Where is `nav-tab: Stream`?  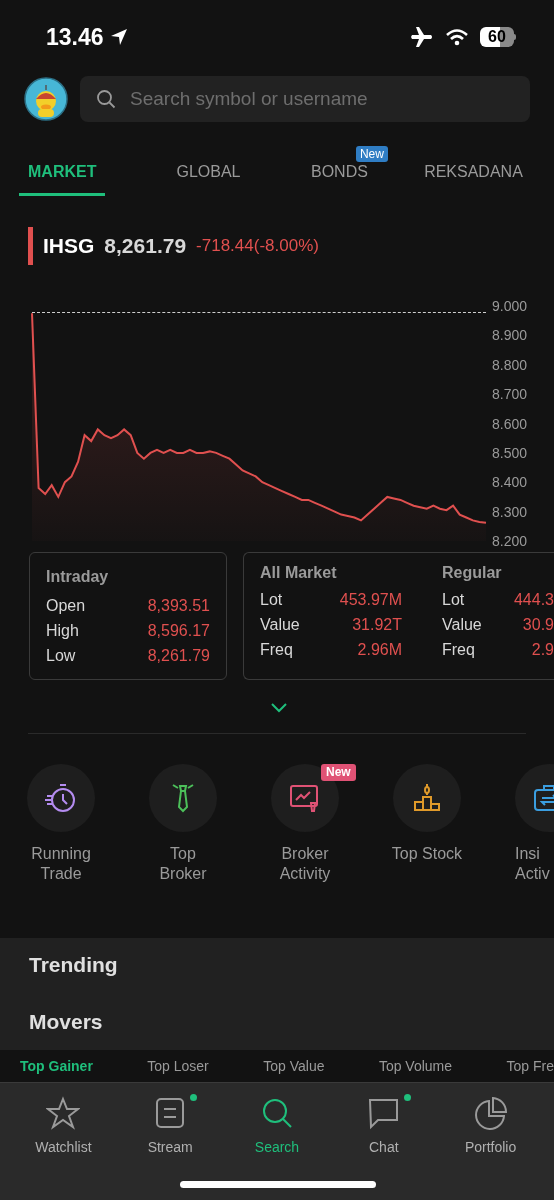
nav-tab: Stream is located at coordinates (170, 1125).